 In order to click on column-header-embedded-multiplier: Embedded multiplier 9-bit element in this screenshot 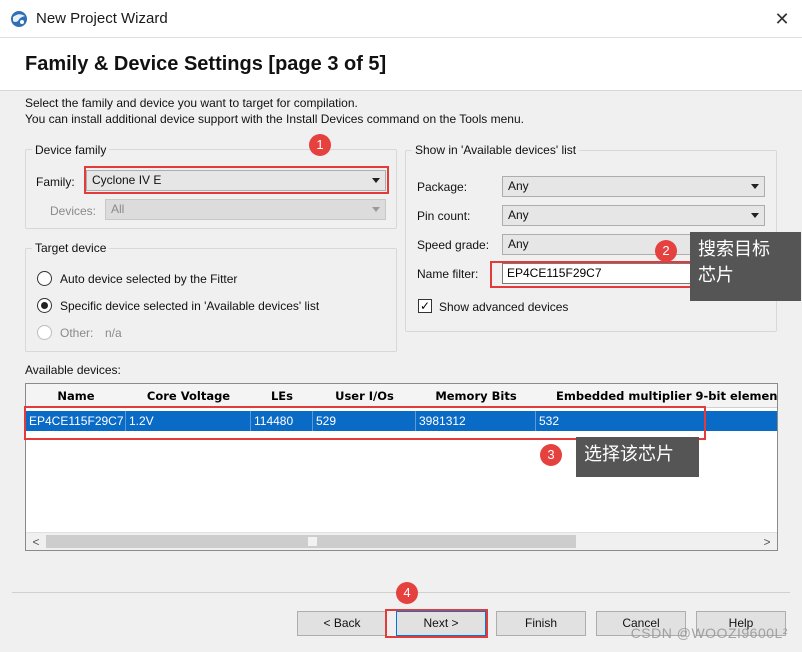, I will do `click(656, 396)`.